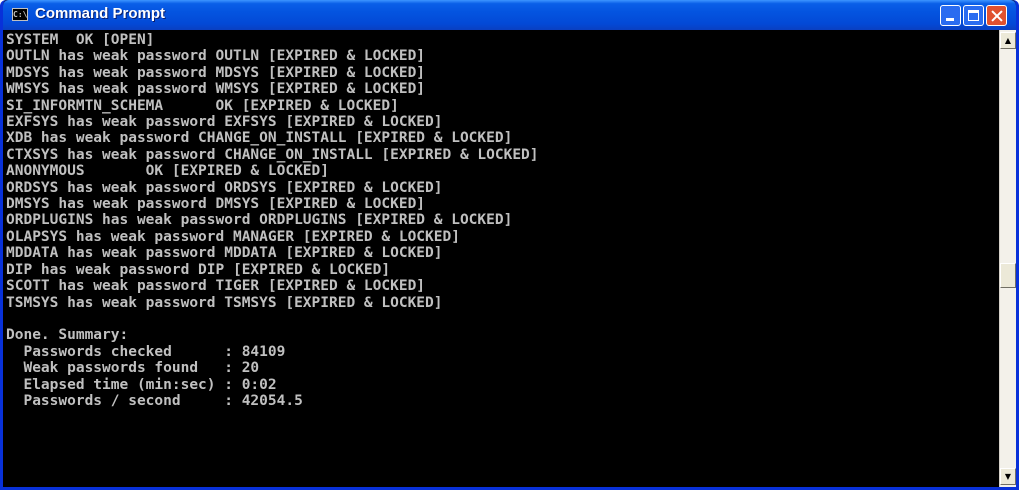 Image resolution: width=1019 pixels, height=490 pixels. I want to click on vertical-scrollbar: ▲ ▼, so click(1007, 258).